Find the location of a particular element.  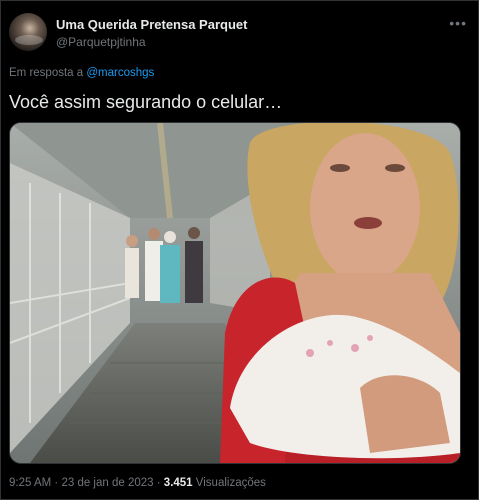

tweet-date: 23 de jan de 2023 is located at coordinates (107, 483).